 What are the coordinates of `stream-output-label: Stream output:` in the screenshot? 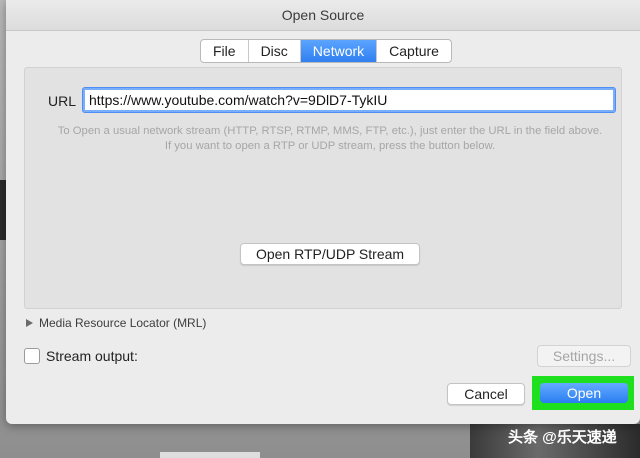 It's located at (92, 356).